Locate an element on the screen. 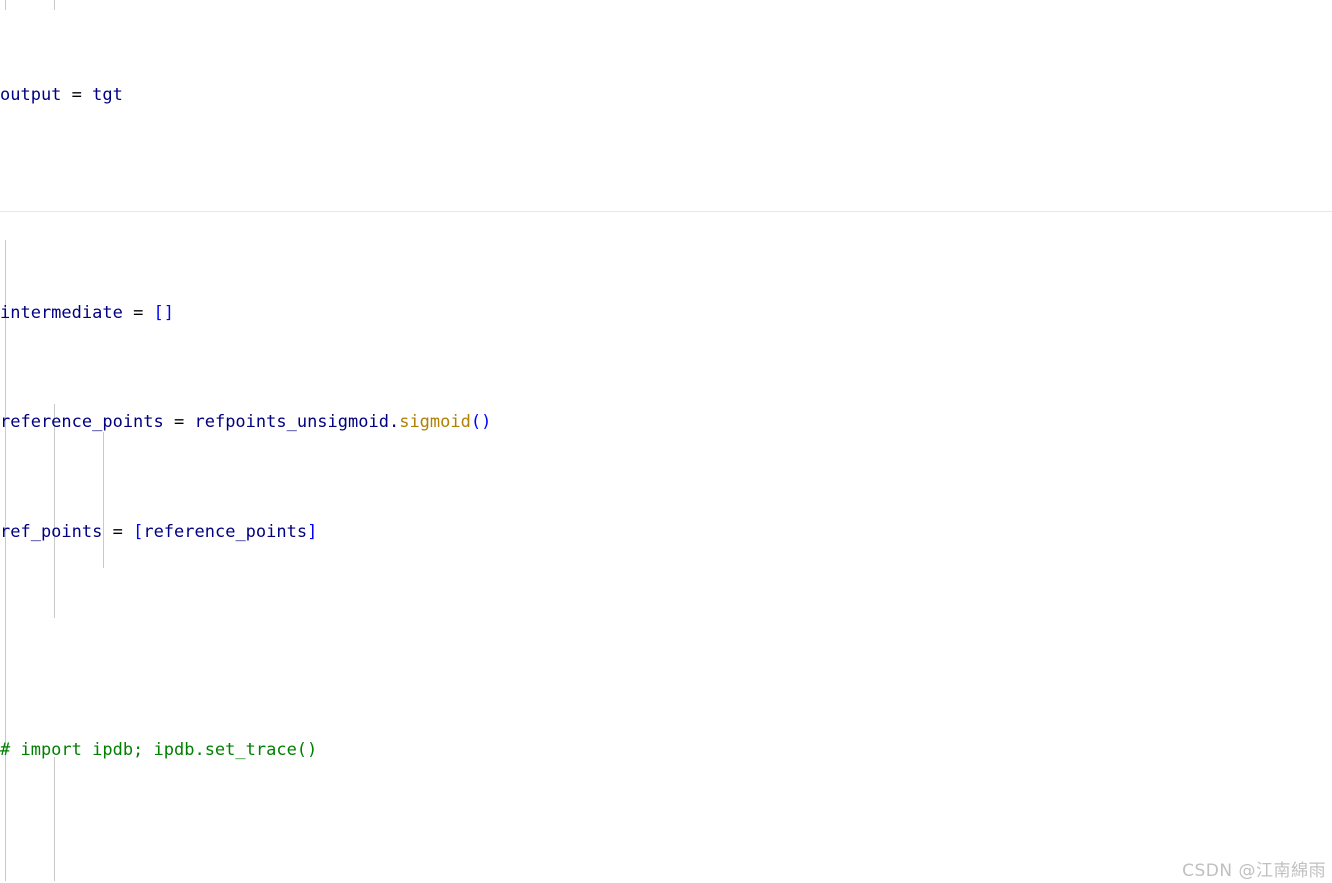 The width and height of the screenshot is (1332, 883). code-line: output = tgt is located at coordinates (666, 95).